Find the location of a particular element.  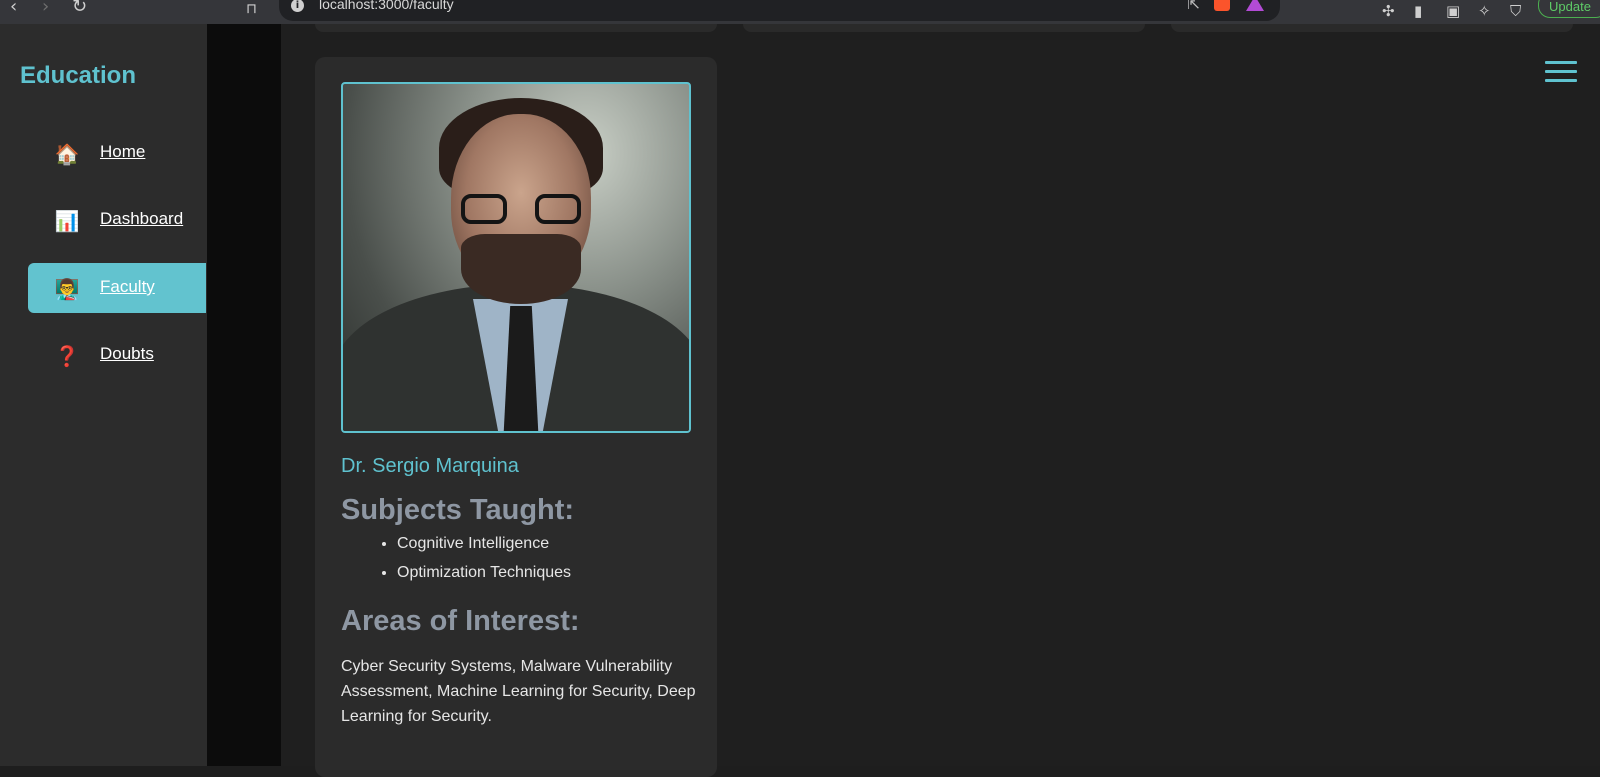

app-logo: Education is located at coordinates (78, 76).